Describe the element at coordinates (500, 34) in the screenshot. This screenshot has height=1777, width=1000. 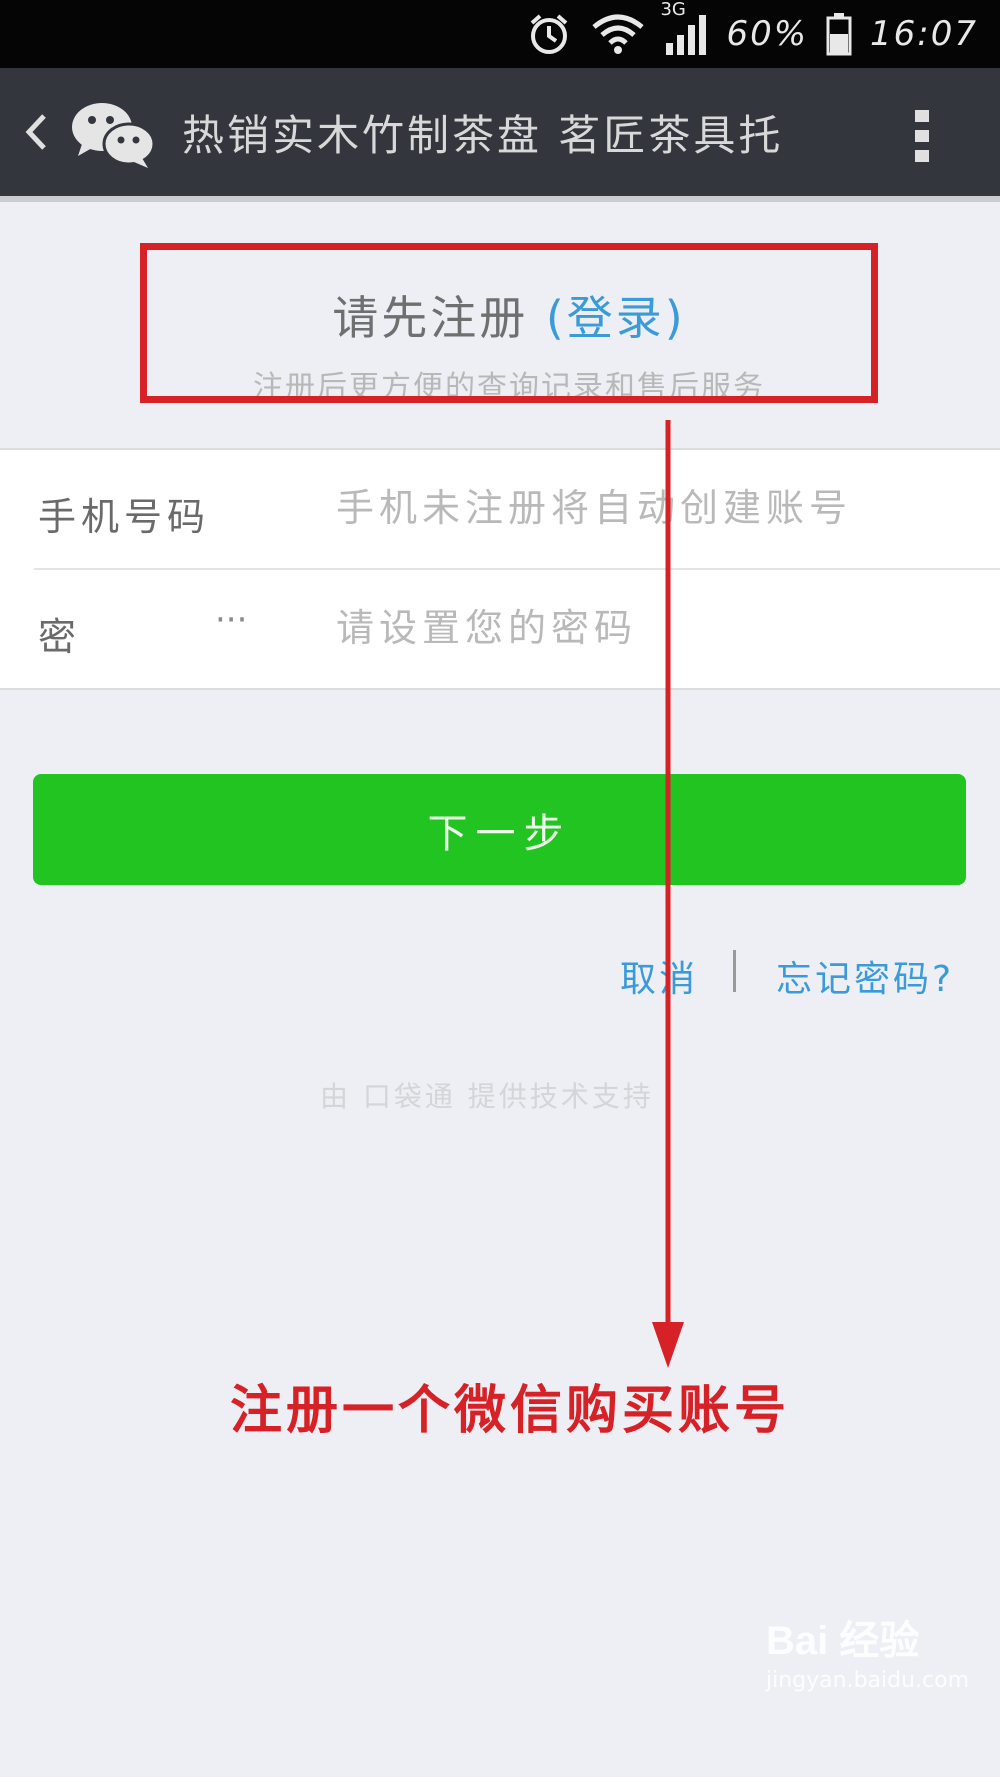
I see `status-bar: 3G 60% 16:07` at that location.